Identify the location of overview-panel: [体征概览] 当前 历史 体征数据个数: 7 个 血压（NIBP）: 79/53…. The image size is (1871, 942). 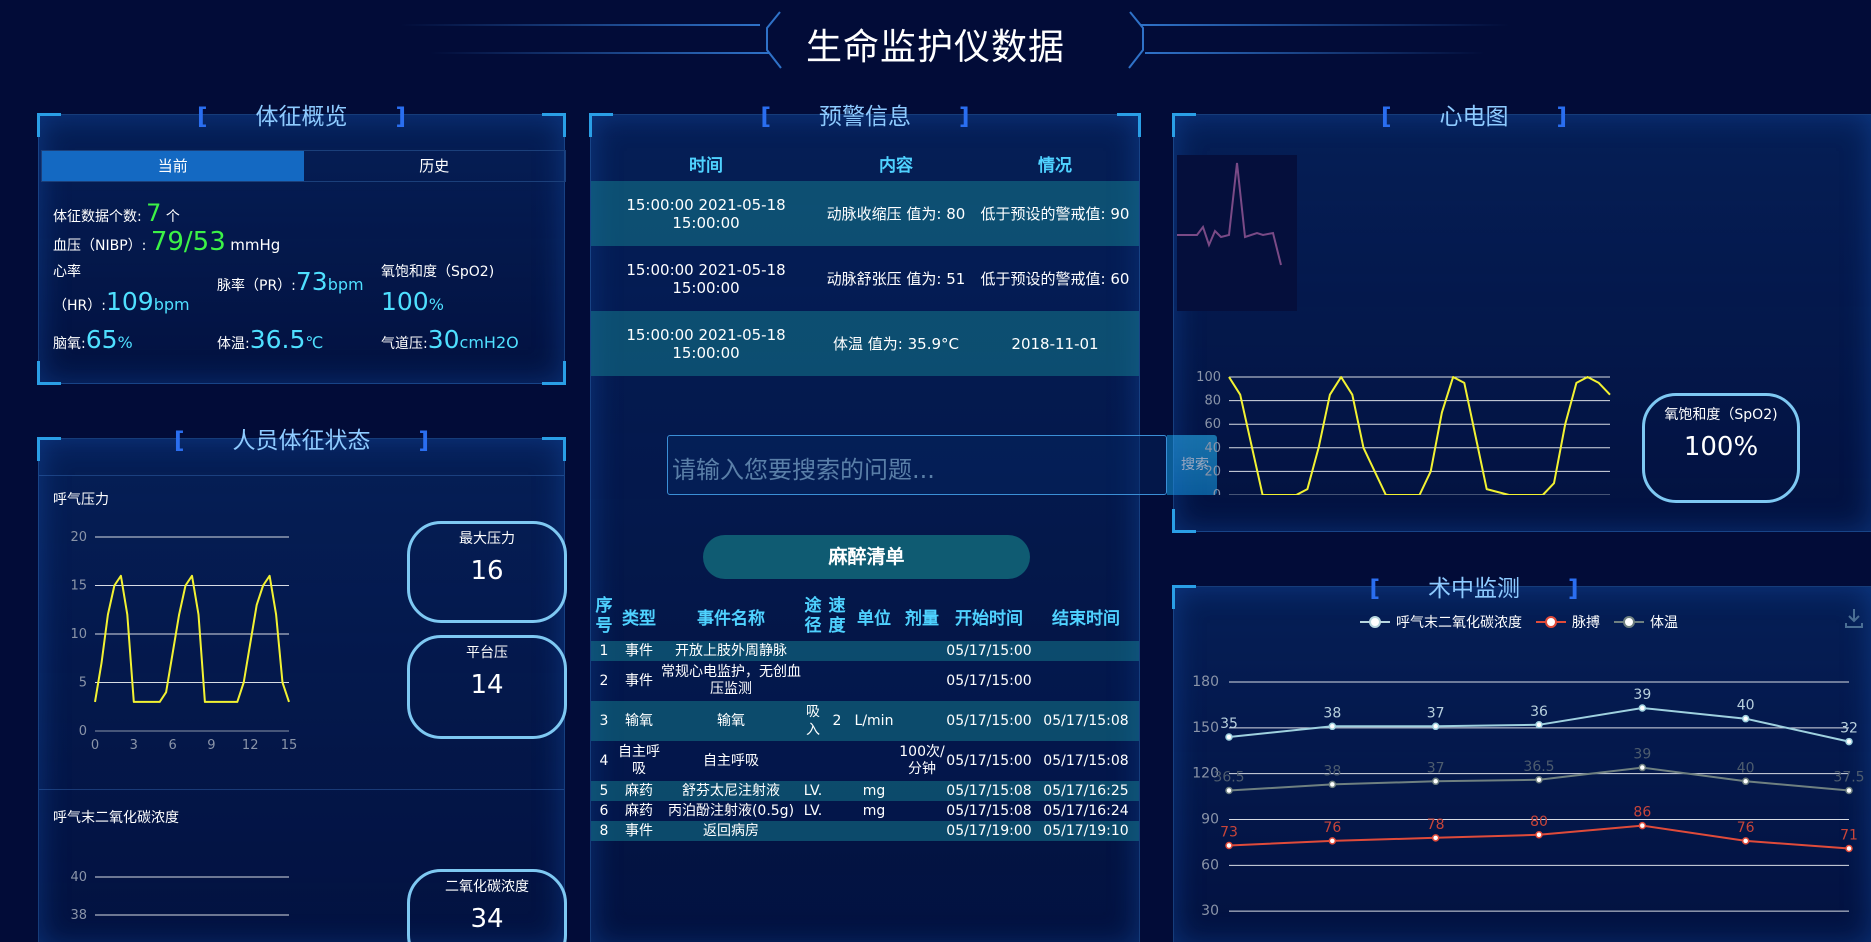
(301, 244).